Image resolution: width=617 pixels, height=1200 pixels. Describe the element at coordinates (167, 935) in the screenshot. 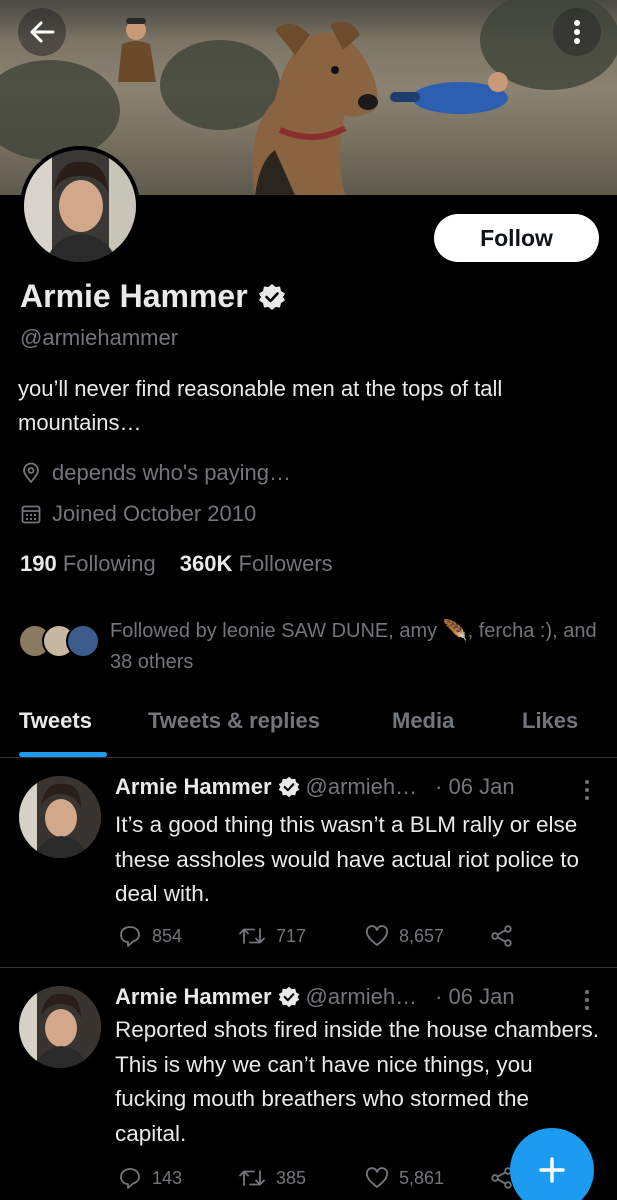

I see `reply-count: 854` at that location.